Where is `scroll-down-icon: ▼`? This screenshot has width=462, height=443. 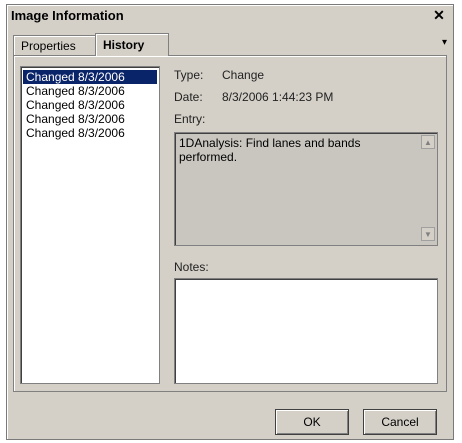
scroll-down-icon: ▼ is located at coordinates (428, 234).